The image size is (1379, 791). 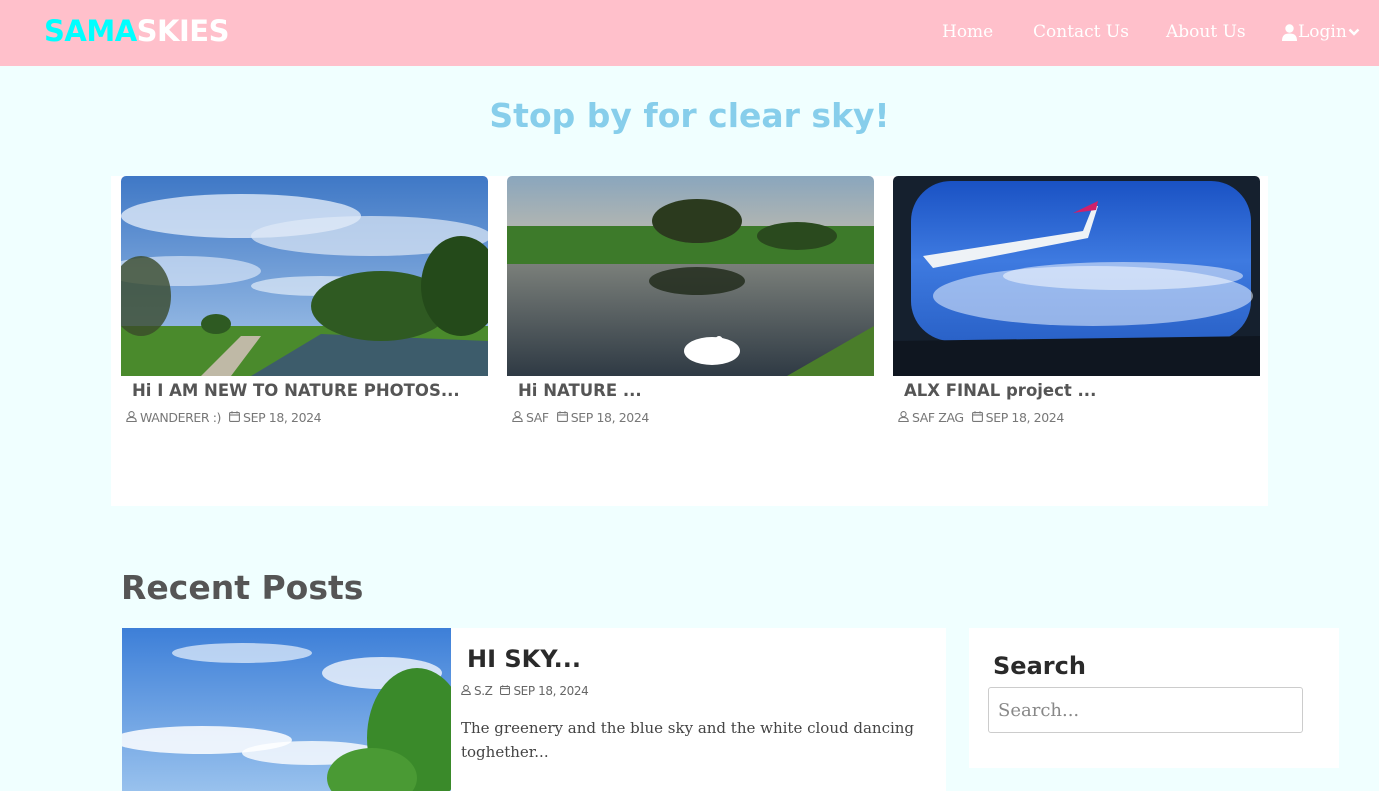 I want to click on recent-post-image, so click(x=286, y=709).